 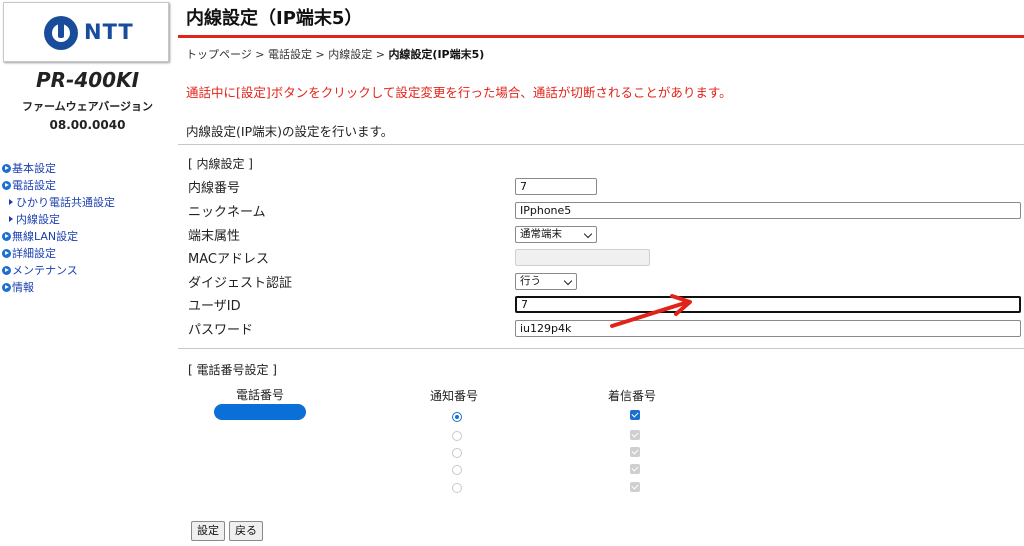 I want to click on breadcrumb: トップページ > 電話設定 > 内線設定 > 内線設定(IP端末5), so click(x=335, y=54).